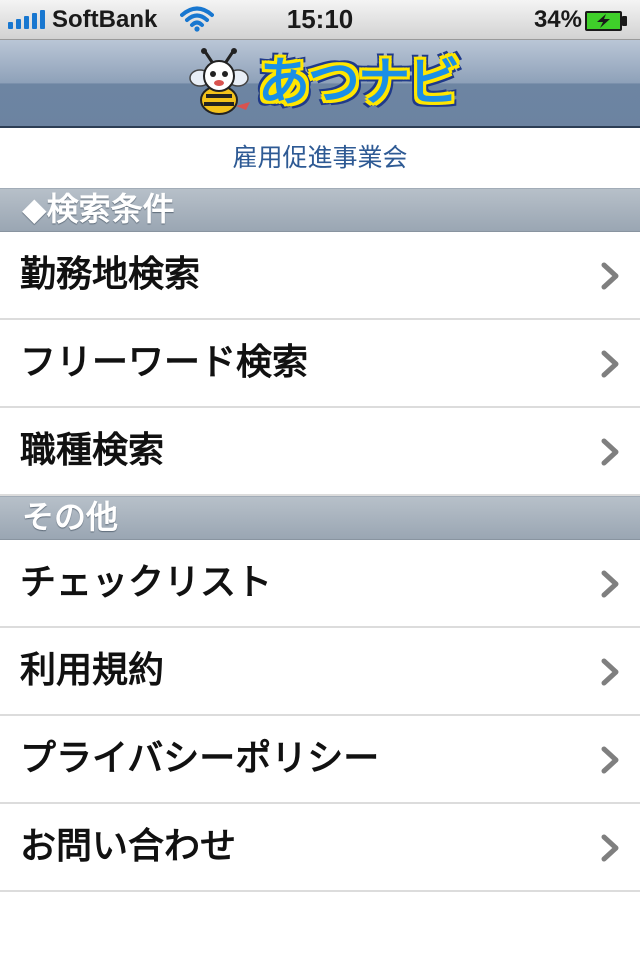 The height and width of the screenshot is (960, 640). Describe the element at coordinates (92, 670) in the screenshot. I see `list-item-label: 利用規約` at that location.